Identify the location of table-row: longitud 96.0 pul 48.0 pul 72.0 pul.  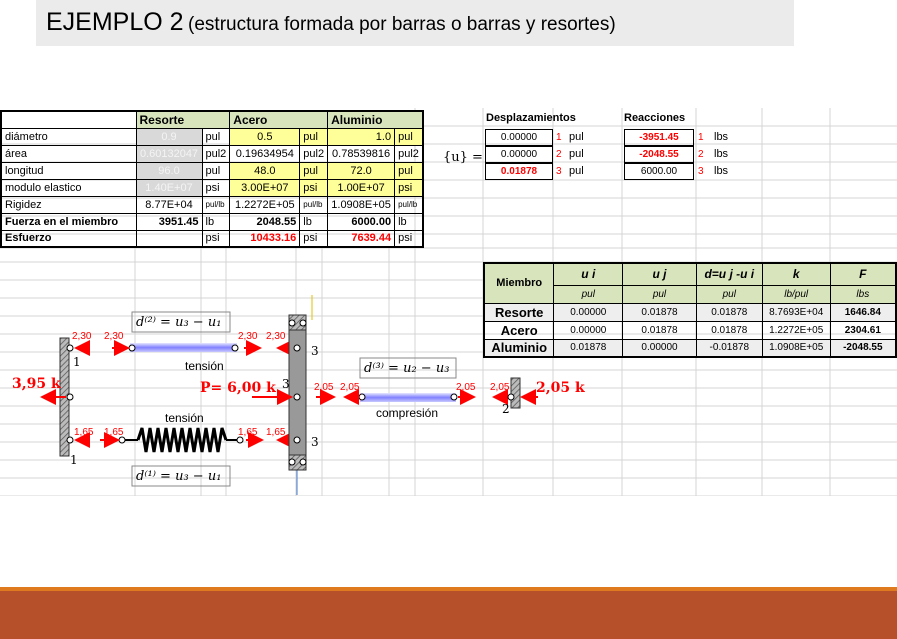
(212, 170).